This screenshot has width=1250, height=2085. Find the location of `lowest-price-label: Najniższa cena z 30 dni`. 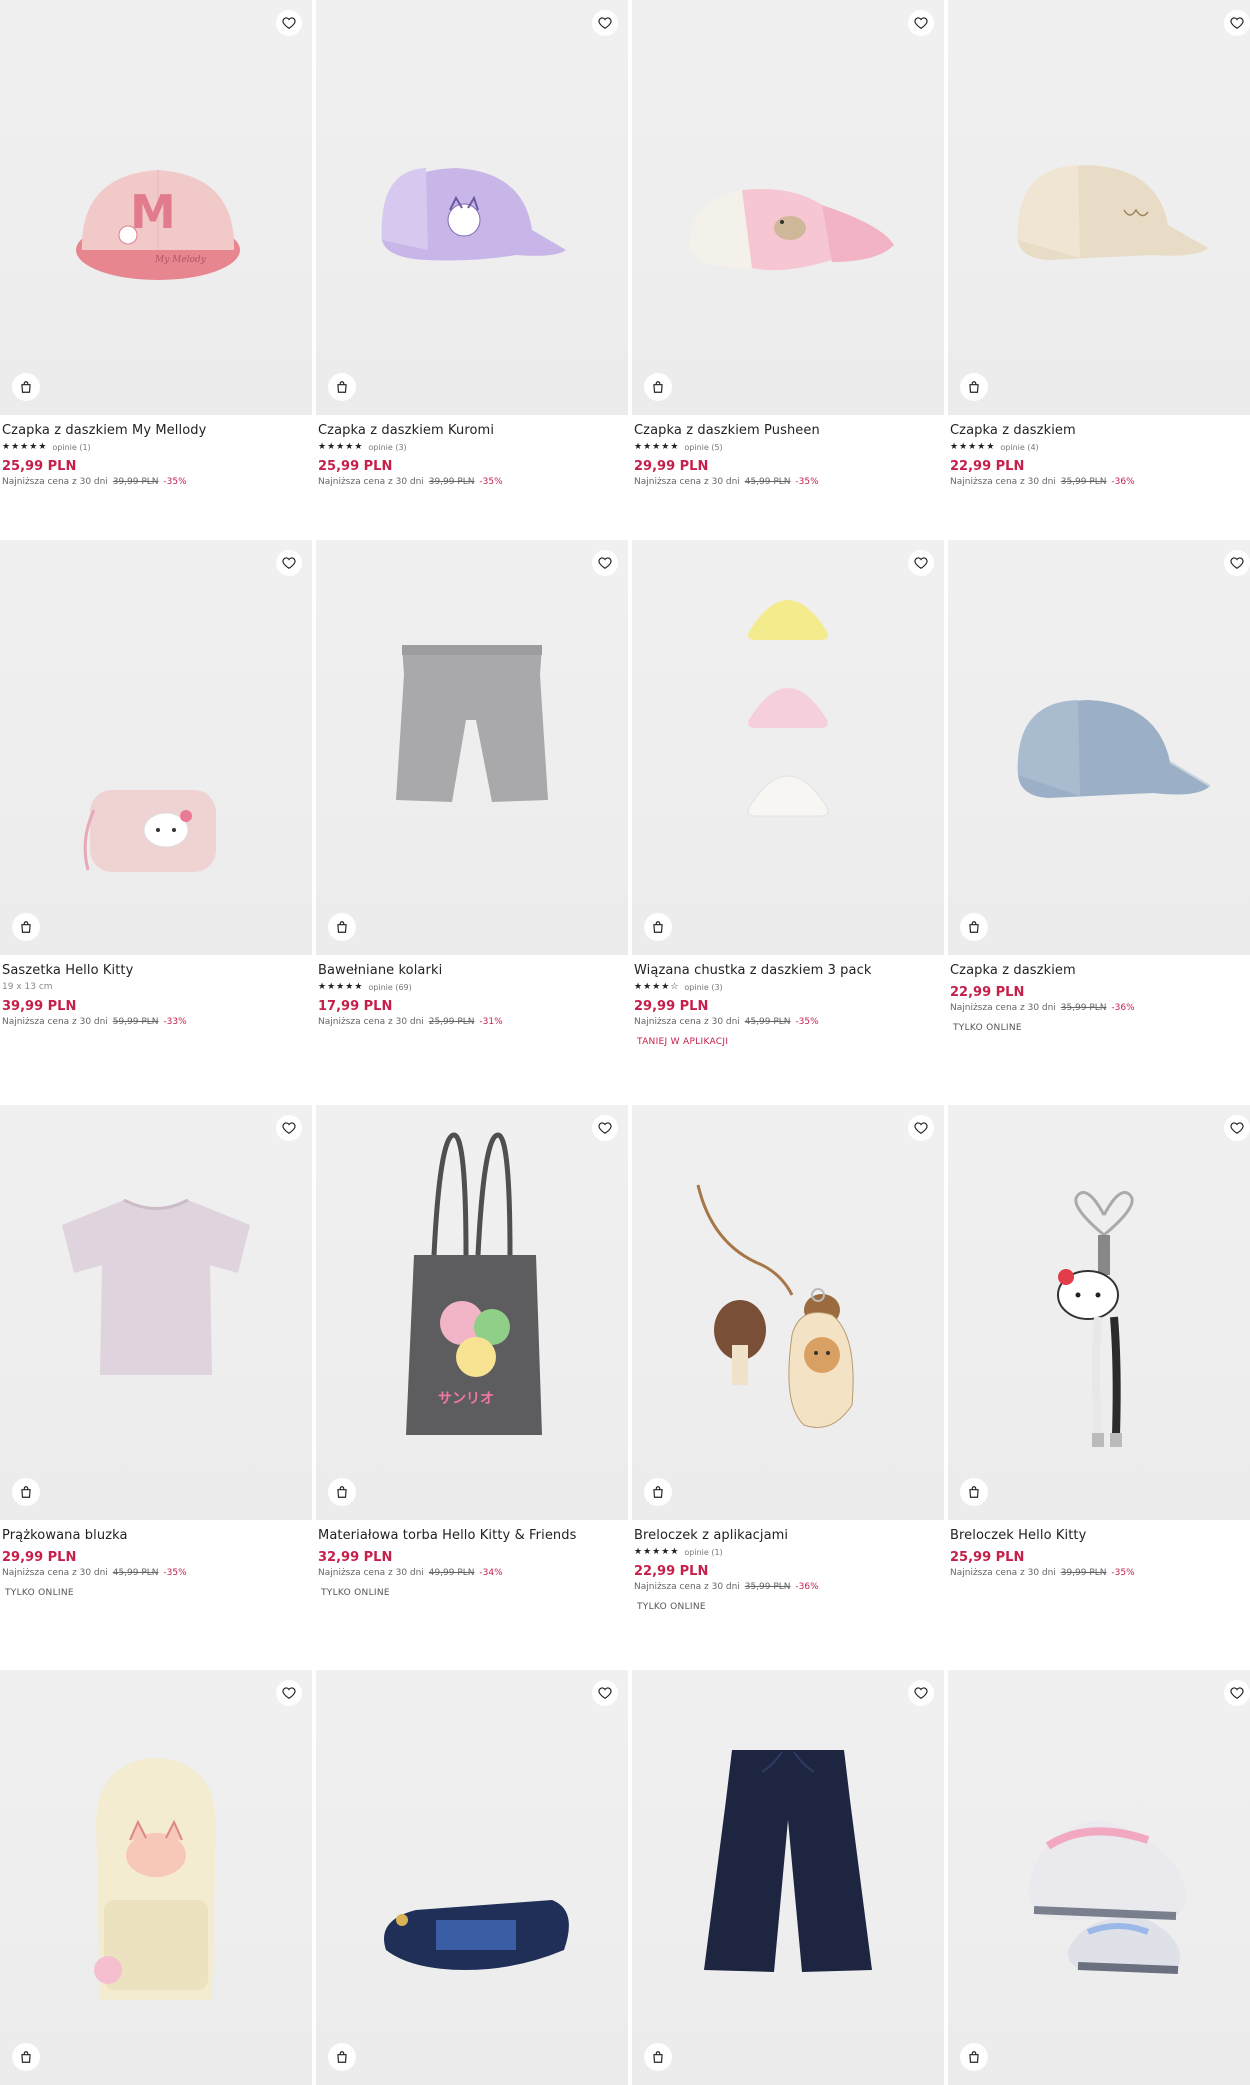

lowest-price-label: Najniższa cena z 30 dni is located at coordinates (371, 1022).